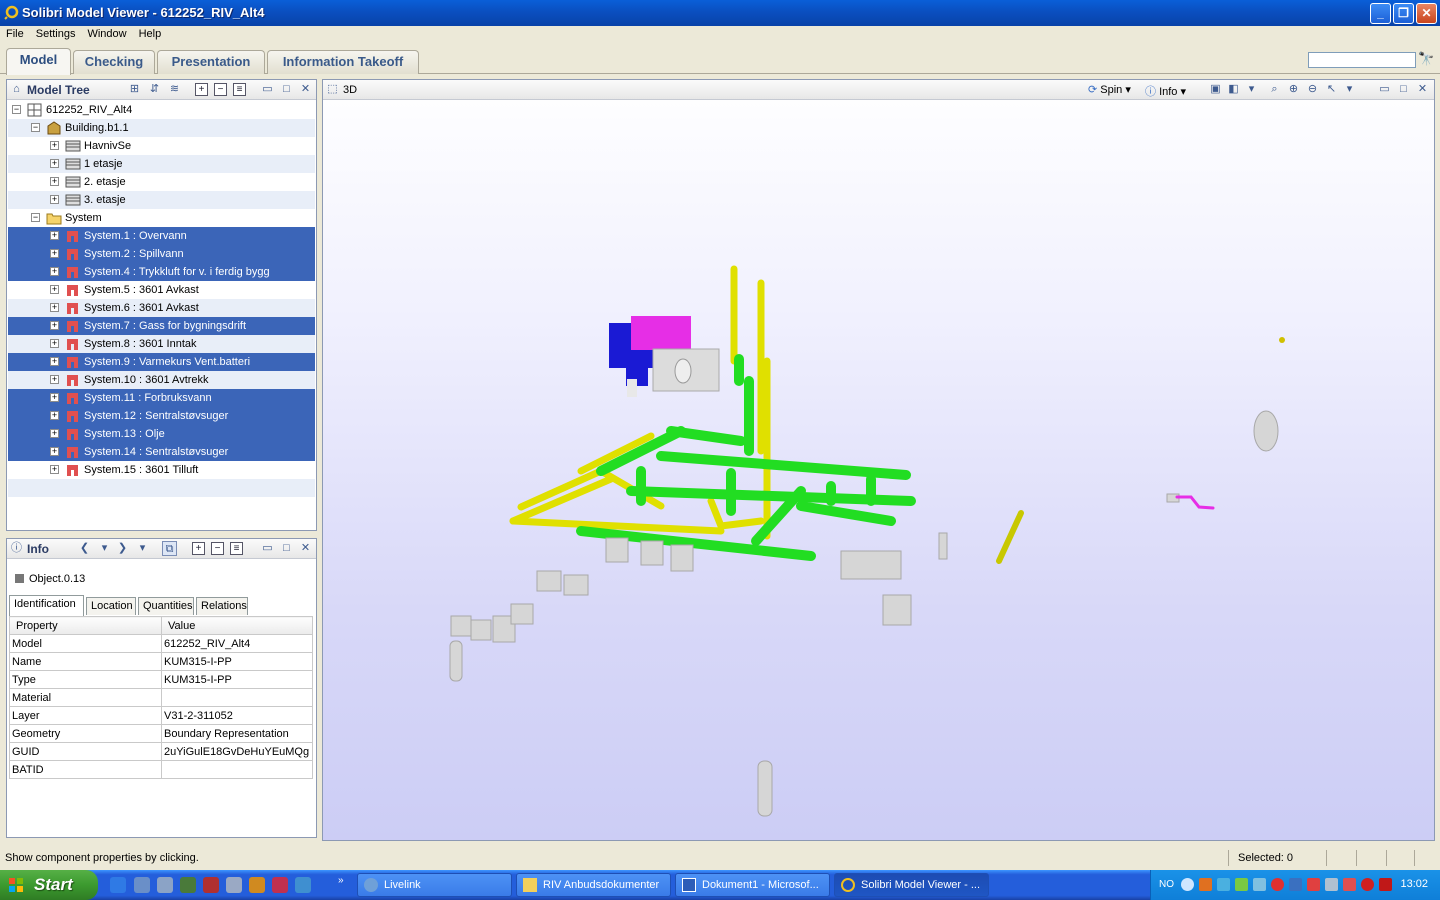 This screenshot has width=1440, height=900. I want to click on forward-dropdown-icon: ▾, so click(142, 548).